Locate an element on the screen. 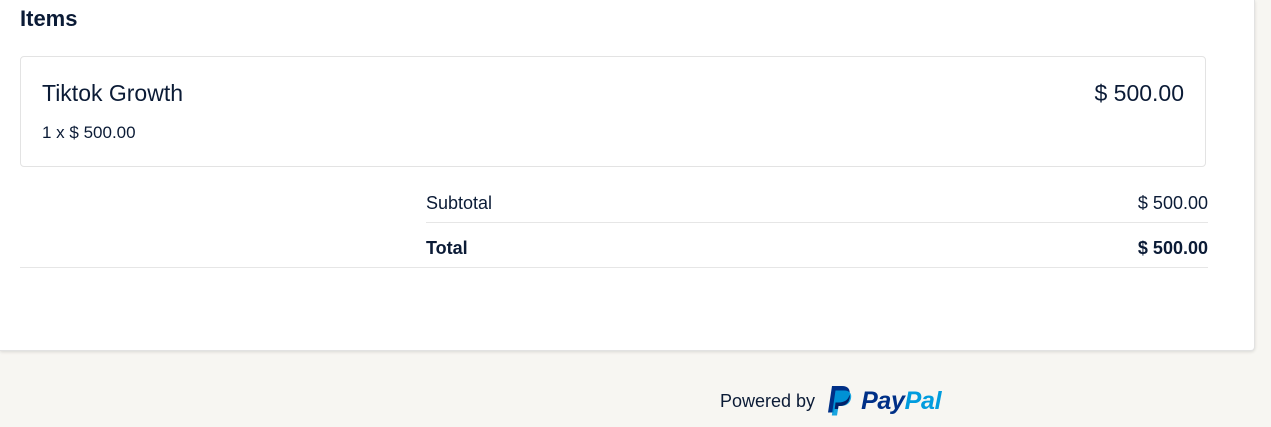 This screenshot has height=427, width=1271. powered-by-text: Powered by is located at coordinates (768, 400).